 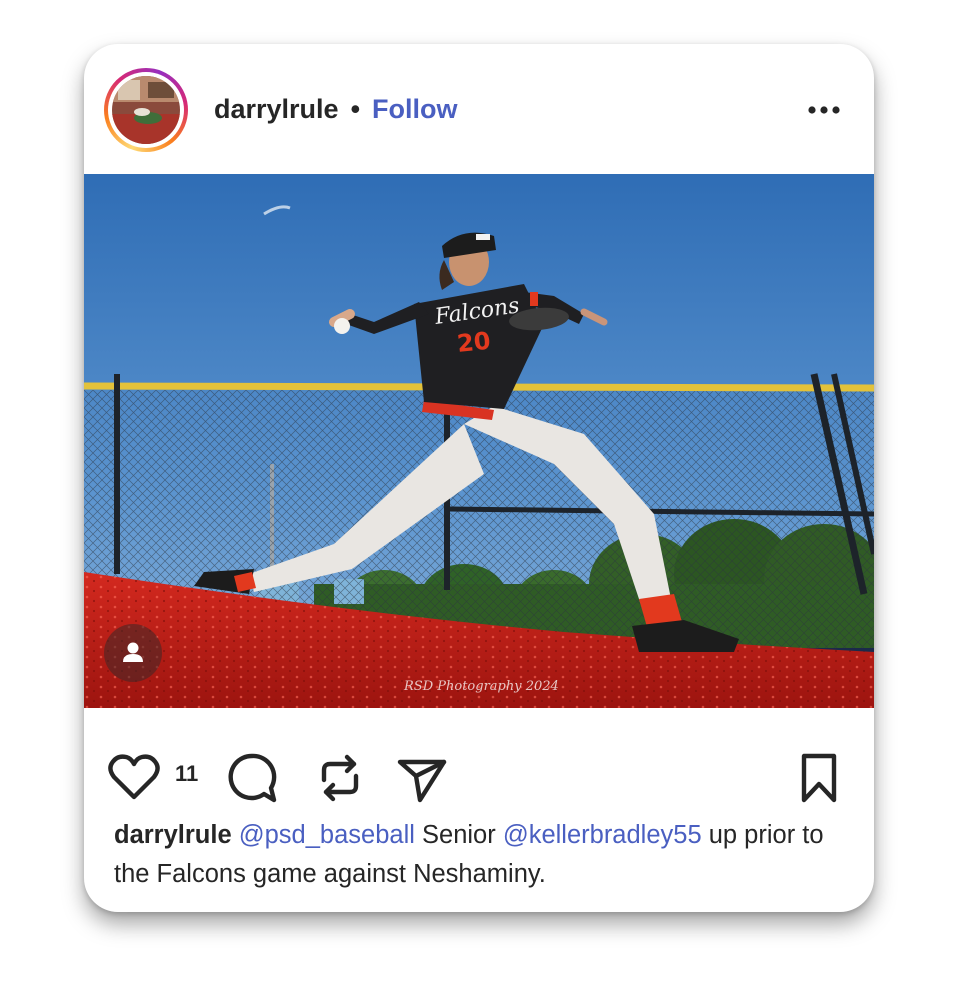 What do you see at coordinates (173, 835) in the screenshot?
I see `caption-username: darrylrule` at bounding box center [173, 835].